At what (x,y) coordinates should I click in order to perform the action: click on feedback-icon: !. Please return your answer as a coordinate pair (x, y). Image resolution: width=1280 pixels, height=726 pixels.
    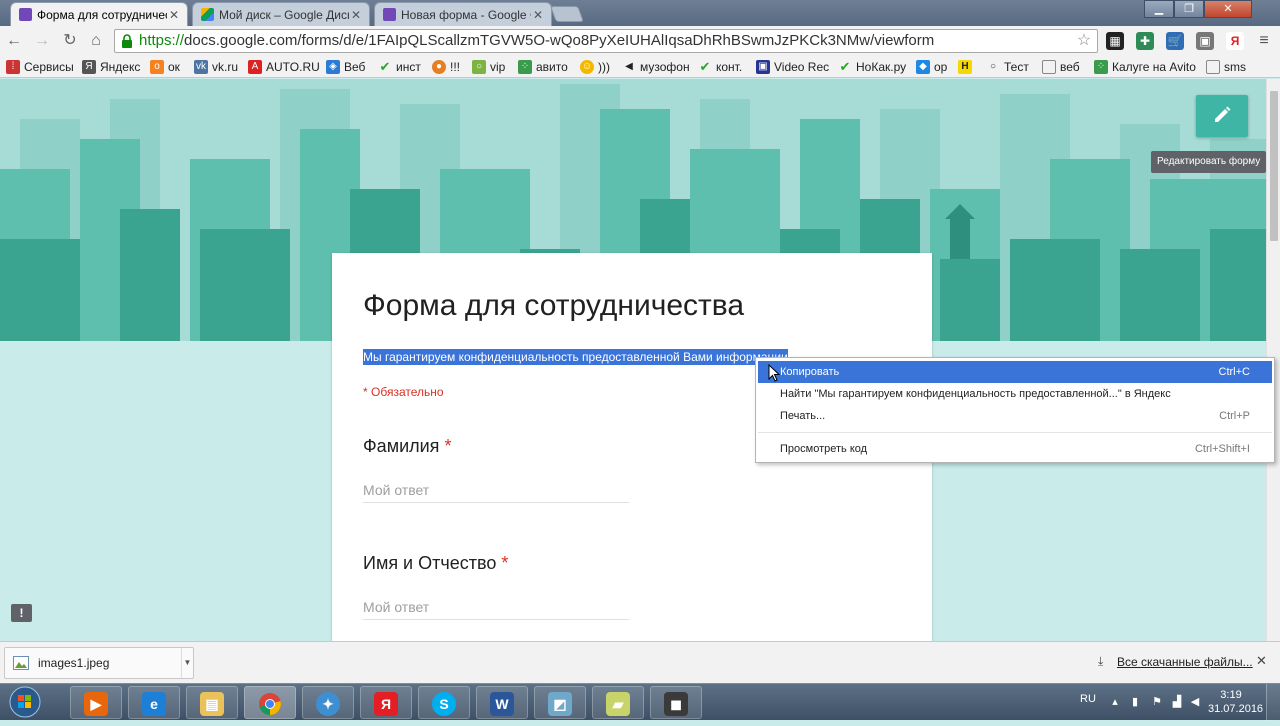
    Looking at the image, I should click on (21, 613).